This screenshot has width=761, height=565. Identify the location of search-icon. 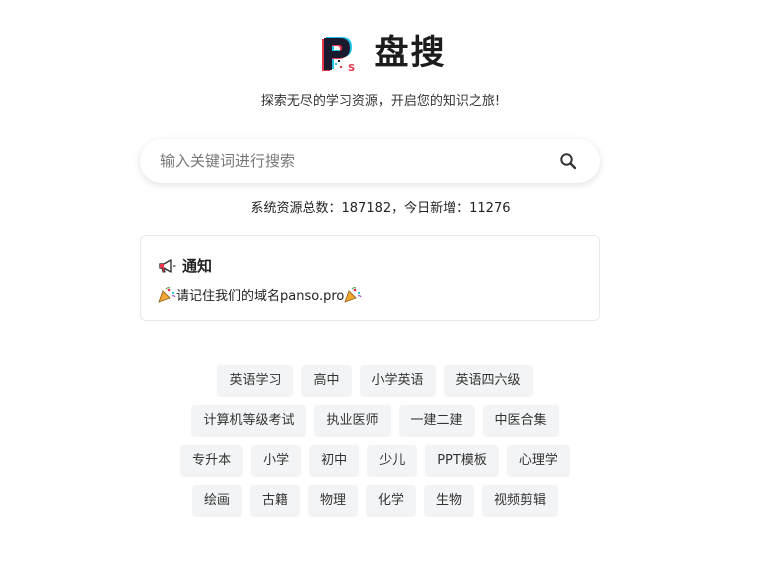
(568, 161).